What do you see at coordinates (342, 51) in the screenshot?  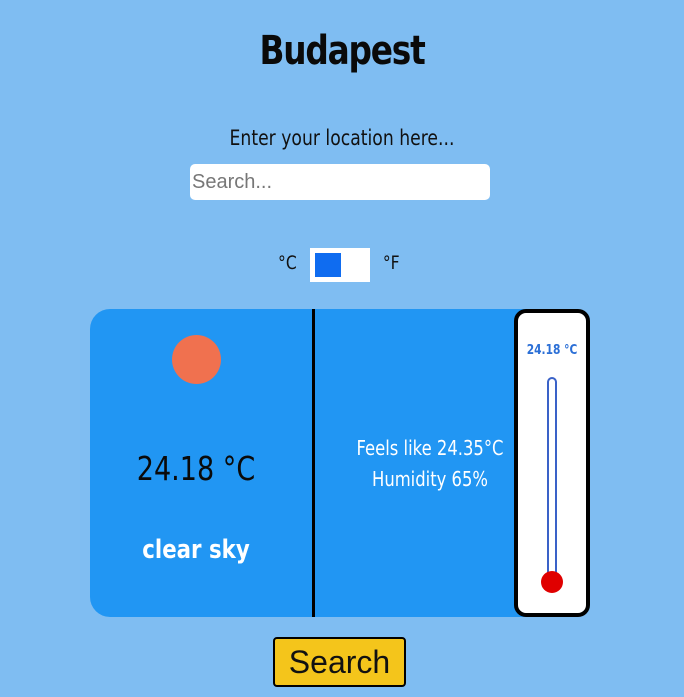 I see `city-title: Budapest` at bounding box center [342, 51].